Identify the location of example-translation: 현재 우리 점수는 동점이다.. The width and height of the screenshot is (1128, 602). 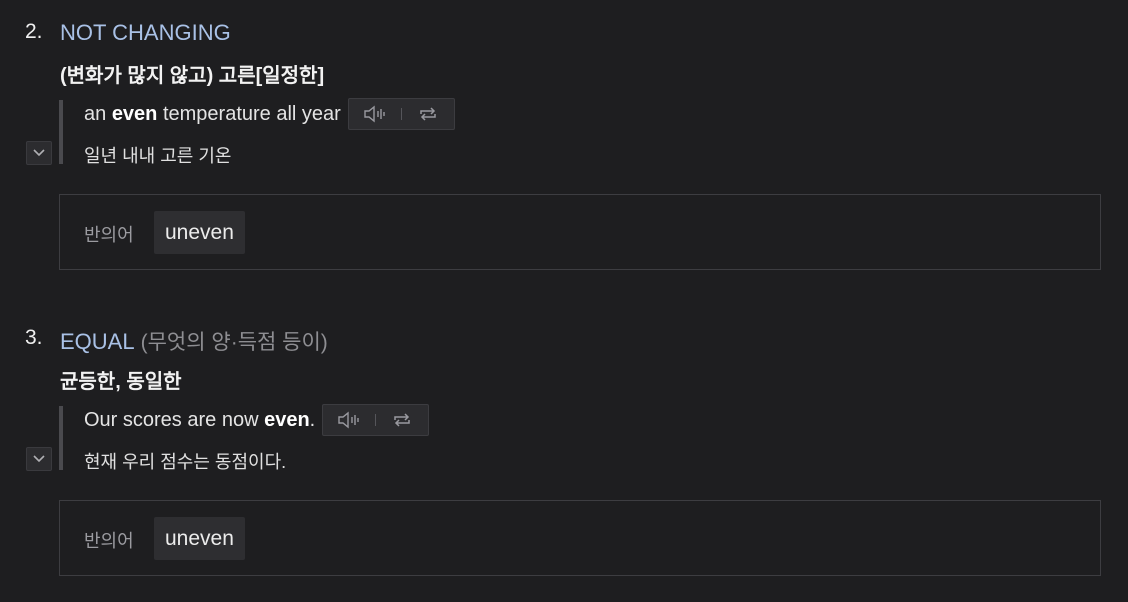
(185, 462).